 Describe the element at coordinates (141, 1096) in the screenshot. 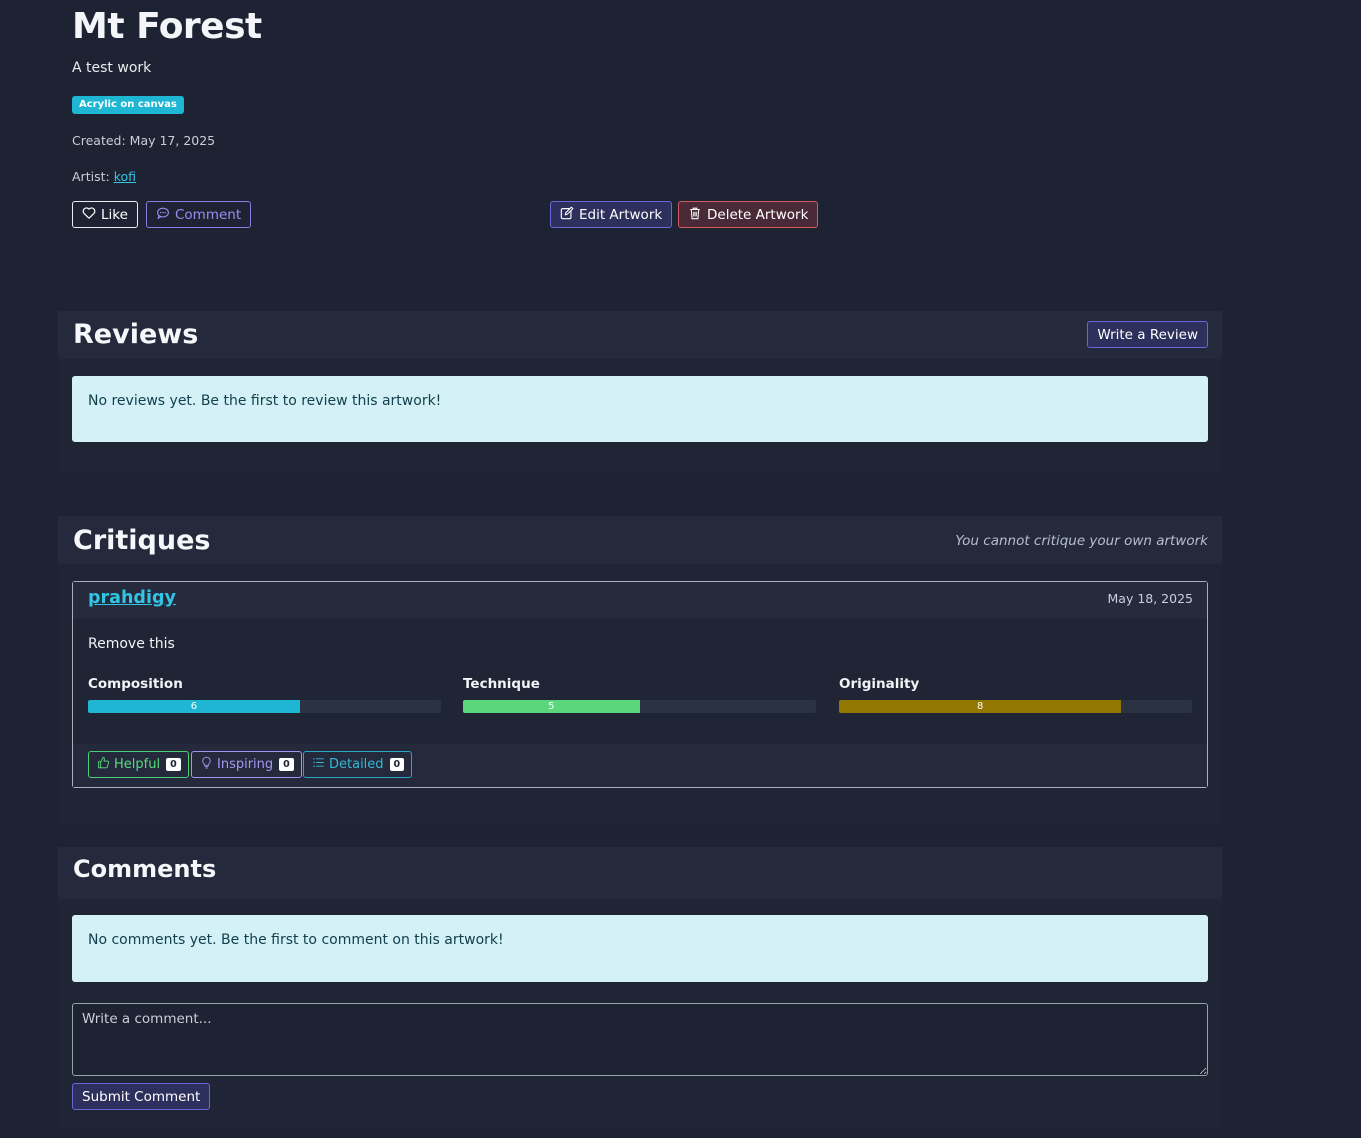

I see `submit-comment-button: Submit Comment` at that location.